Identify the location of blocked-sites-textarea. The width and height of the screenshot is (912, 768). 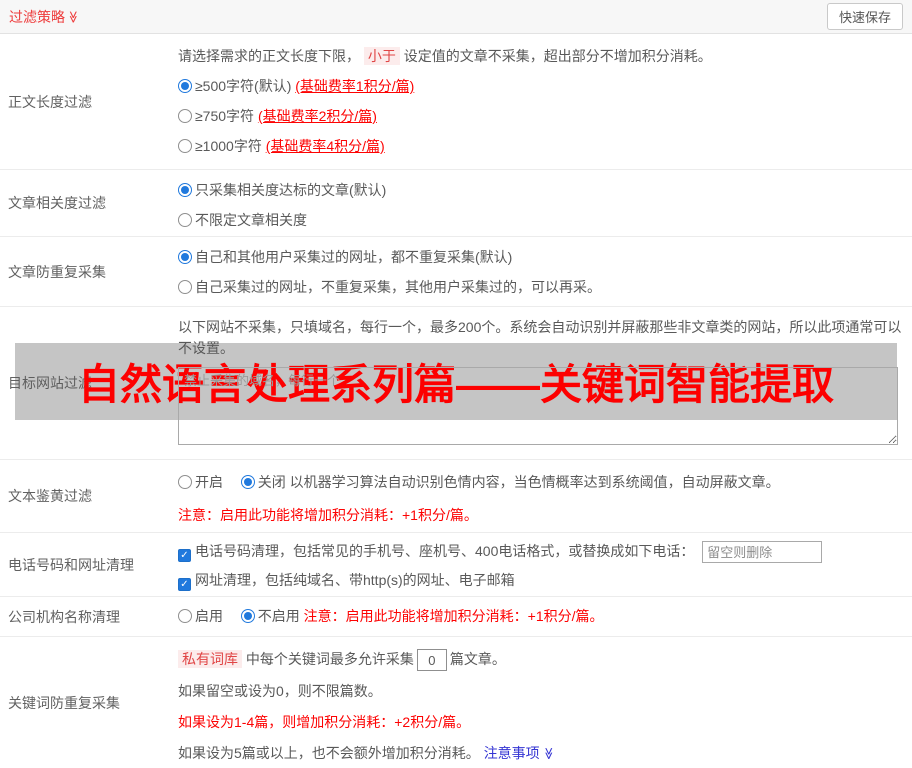
(538, 406).